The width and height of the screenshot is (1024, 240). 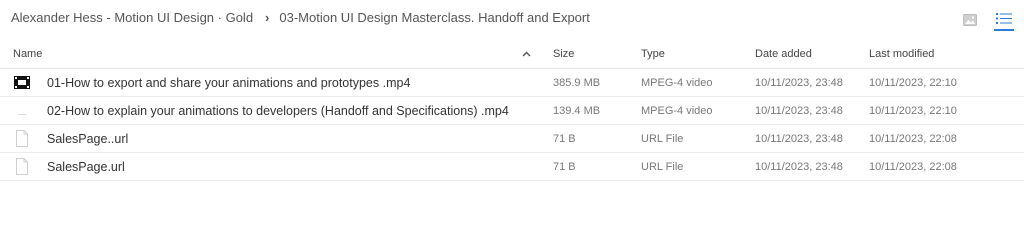 What do you see at coordinates (87, 139) in the screenshot?
I see `file-name: SalesPage..url` at bounding box center [87, 139].